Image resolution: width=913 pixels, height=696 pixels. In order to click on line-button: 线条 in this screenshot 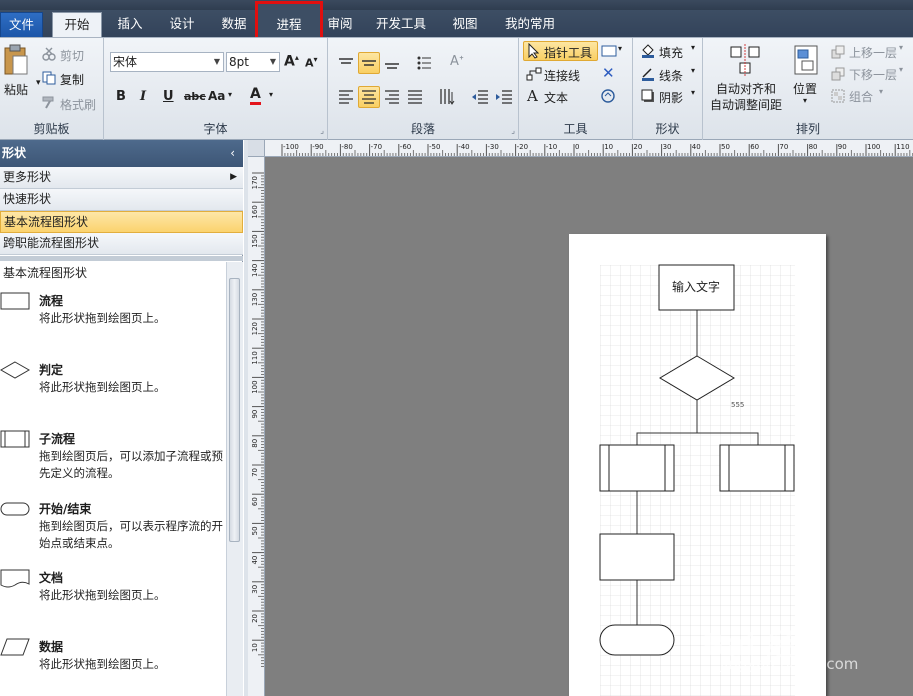, I will do `click(671, 75)`.